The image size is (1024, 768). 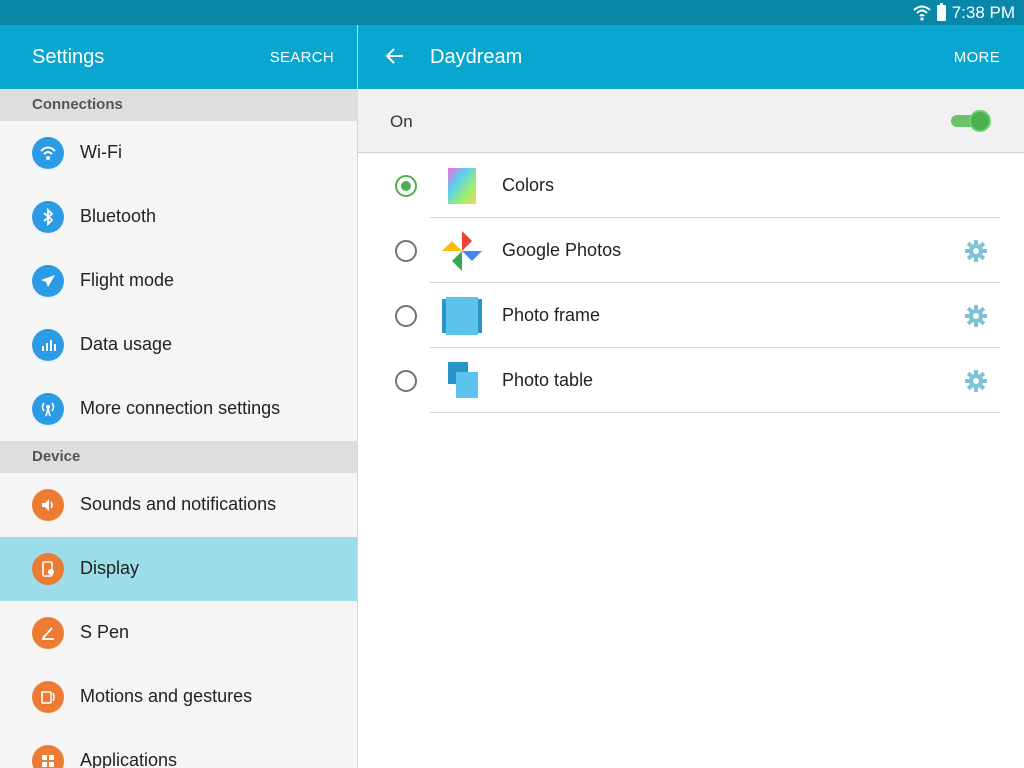 I want to click on status-bar: 7:38 PM, so click(x=512, y=12).